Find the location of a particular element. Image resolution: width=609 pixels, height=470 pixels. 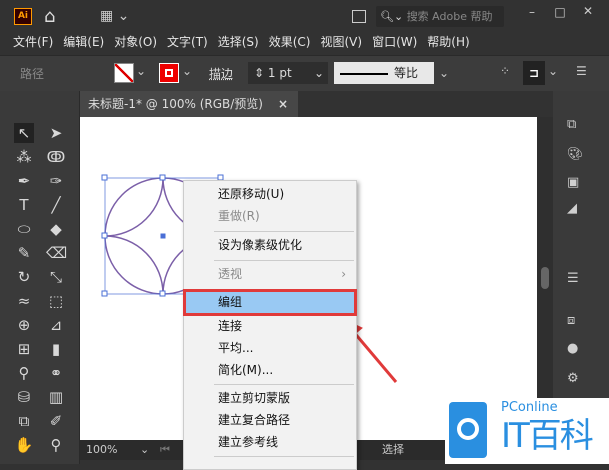

zoom-dropdown-icon: ⌄ is located at coordinates (144, 450).